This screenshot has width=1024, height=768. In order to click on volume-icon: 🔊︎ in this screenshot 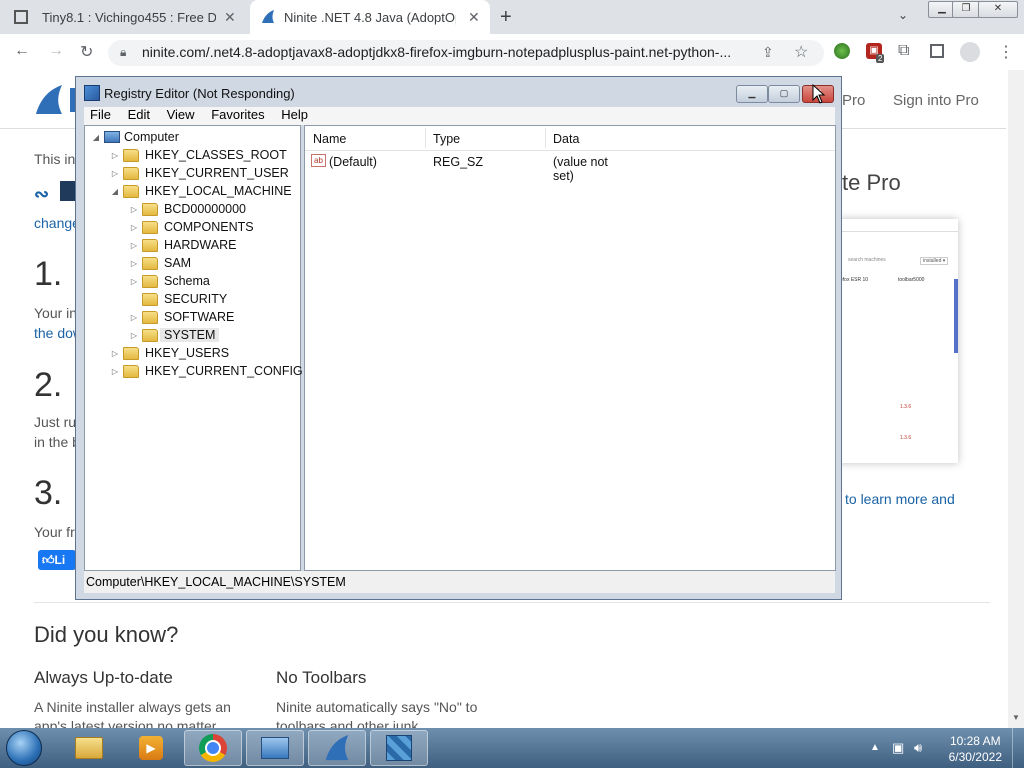, I will do `click(918, 748)`.